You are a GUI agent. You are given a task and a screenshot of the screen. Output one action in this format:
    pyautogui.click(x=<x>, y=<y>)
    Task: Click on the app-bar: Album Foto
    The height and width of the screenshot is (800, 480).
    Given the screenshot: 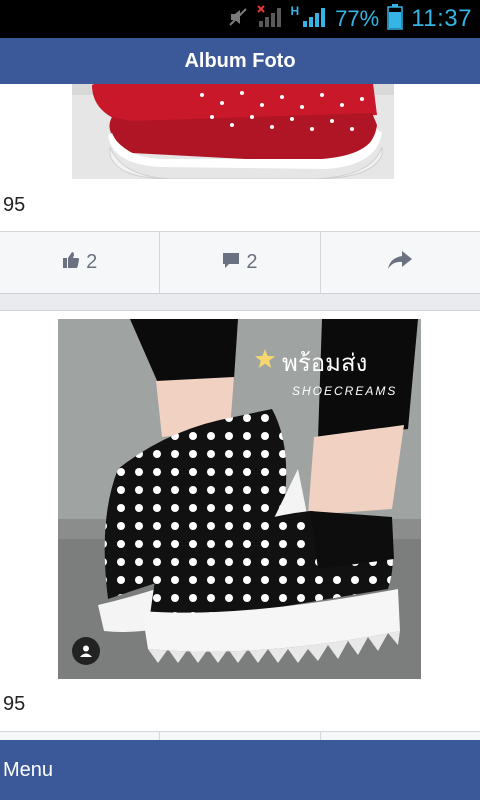 What is the action you would take?
    pyautogui.click(x=240, y=61)
    